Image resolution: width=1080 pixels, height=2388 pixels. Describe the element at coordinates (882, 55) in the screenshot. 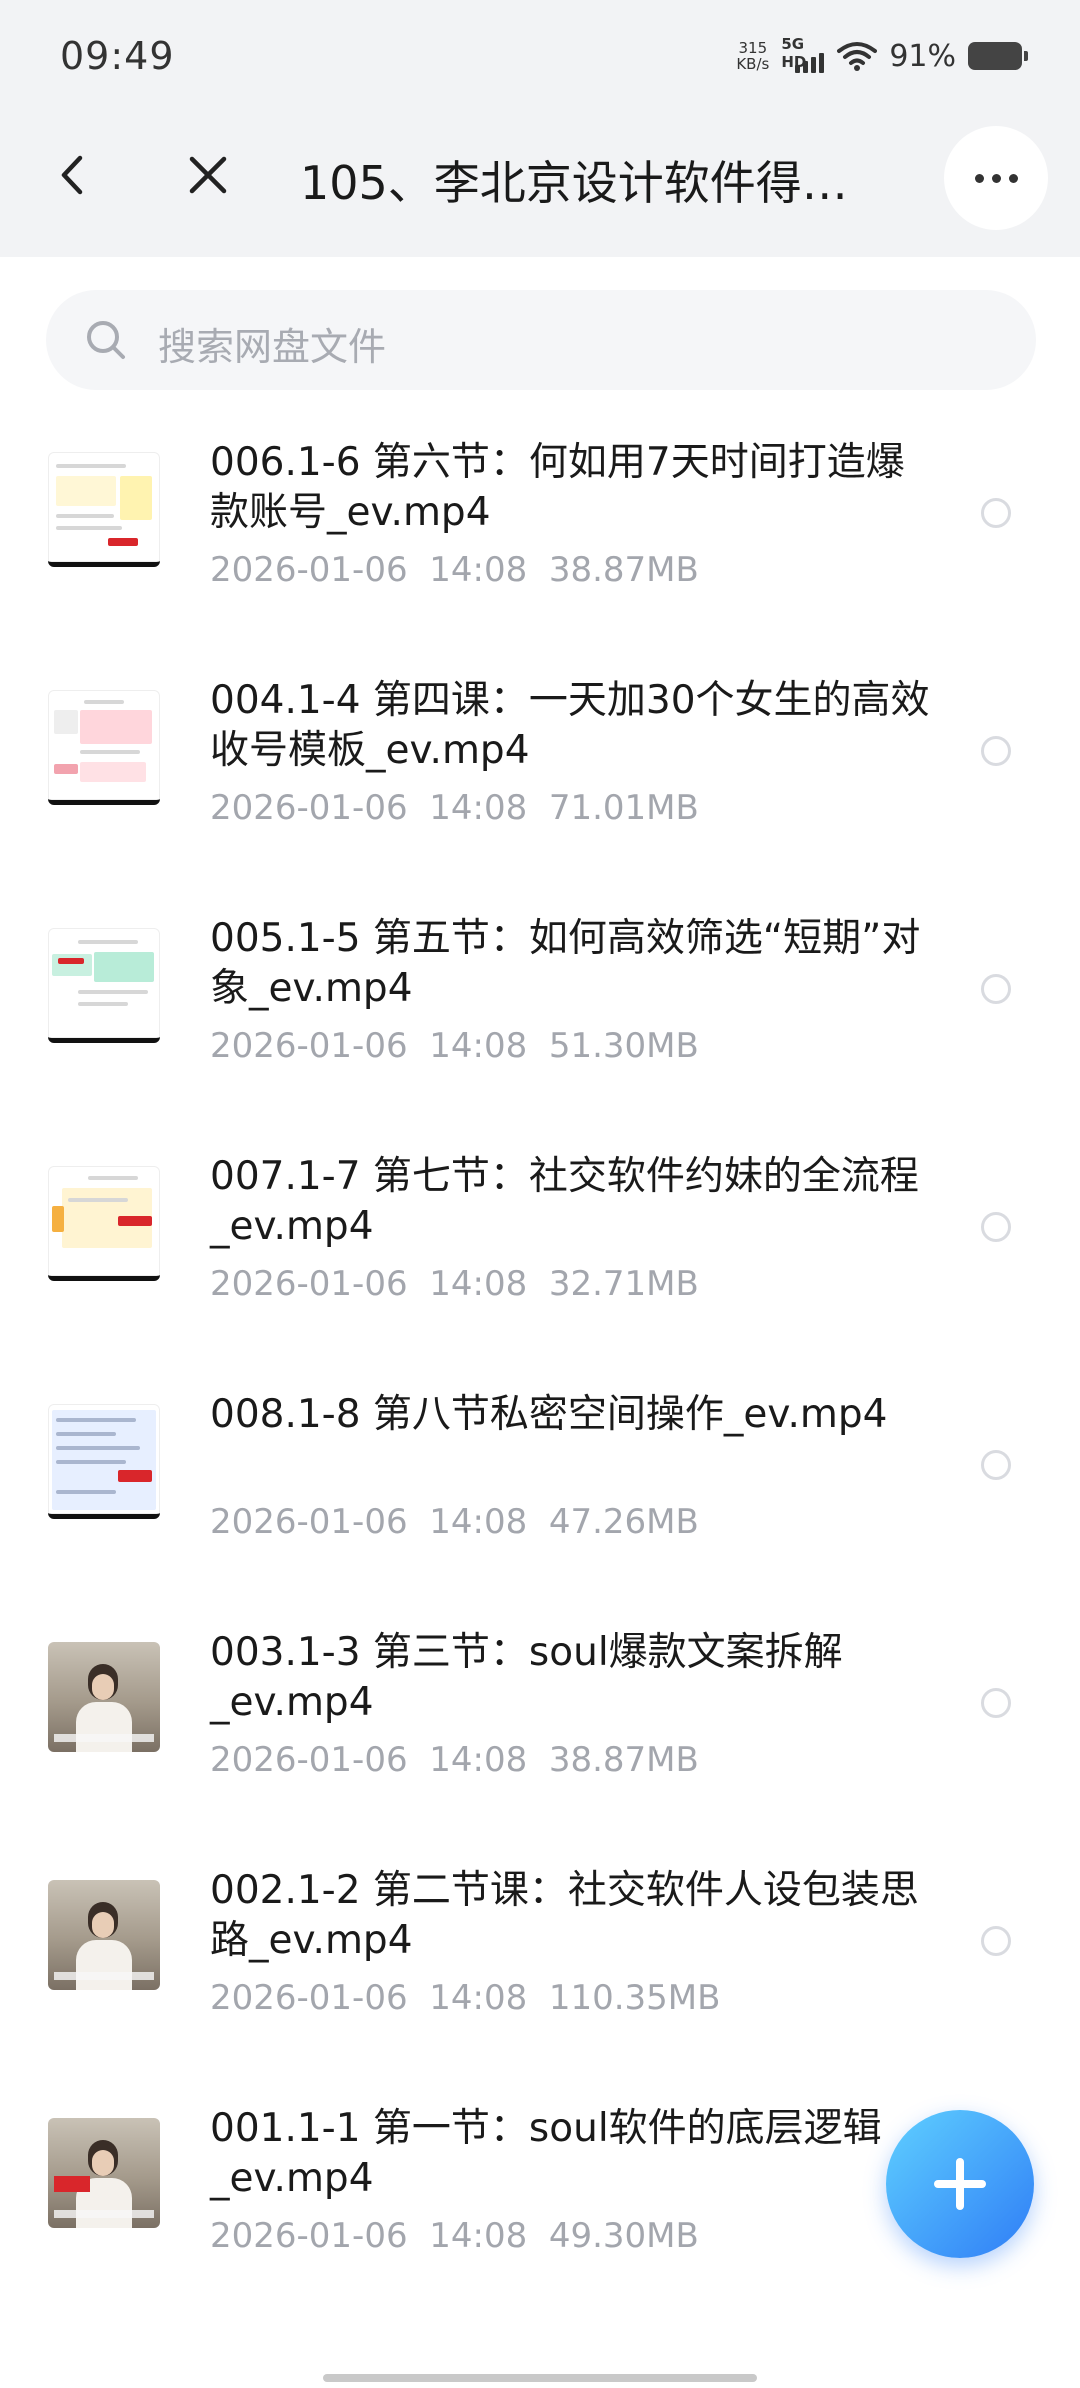

I see `status-indicators: 315 KB/s 5G HD 91%` at that location.